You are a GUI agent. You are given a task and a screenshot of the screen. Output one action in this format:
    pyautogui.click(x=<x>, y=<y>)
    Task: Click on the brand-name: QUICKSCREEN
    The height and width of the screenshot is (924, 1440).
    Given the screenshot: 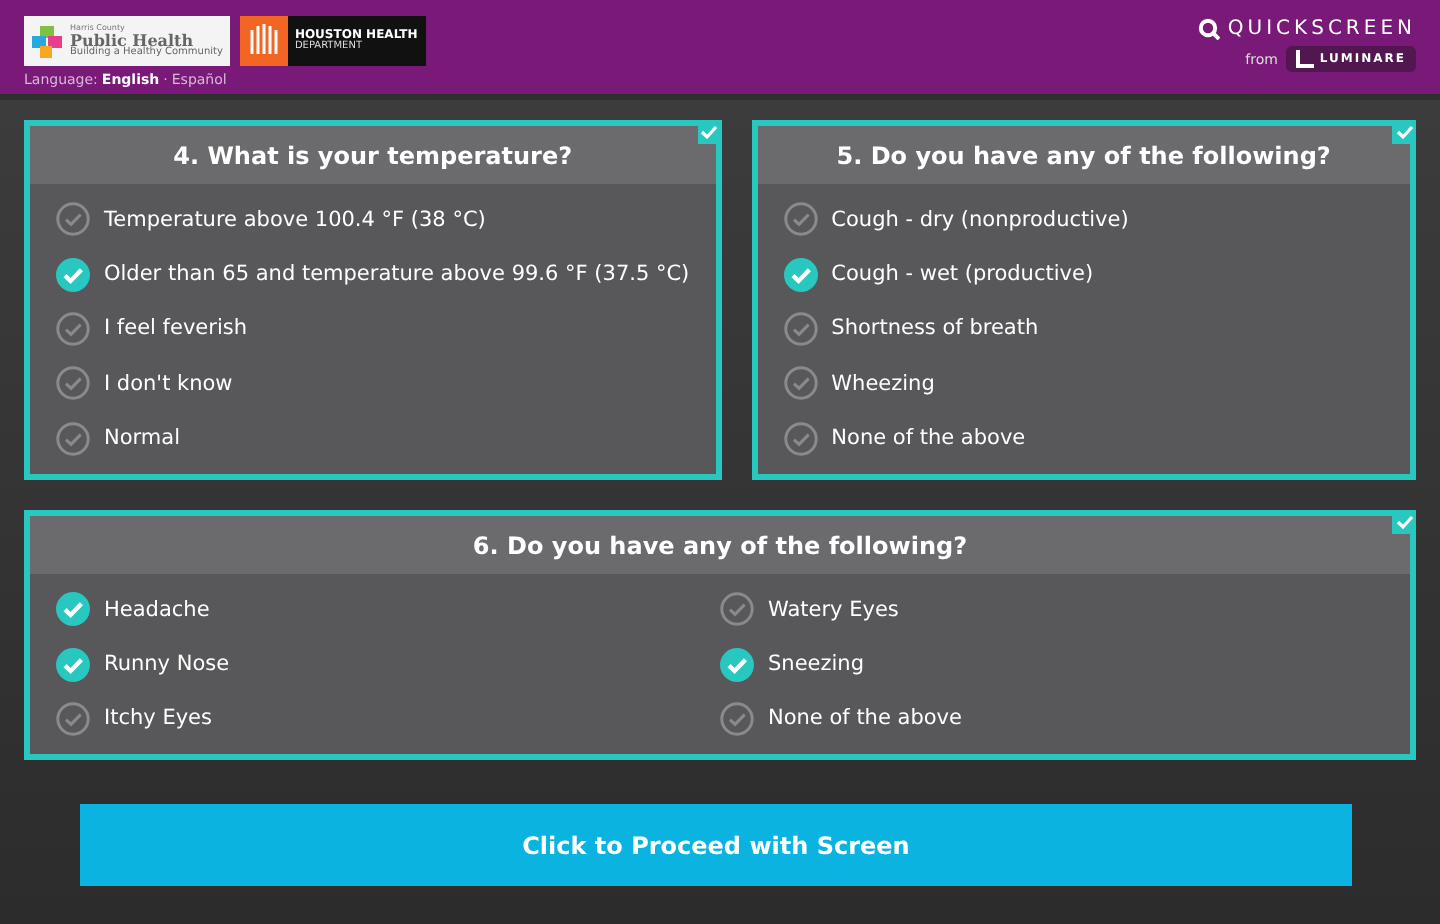 What is the action you would take?
    pyautogui.click(x=1321, y=29)
    